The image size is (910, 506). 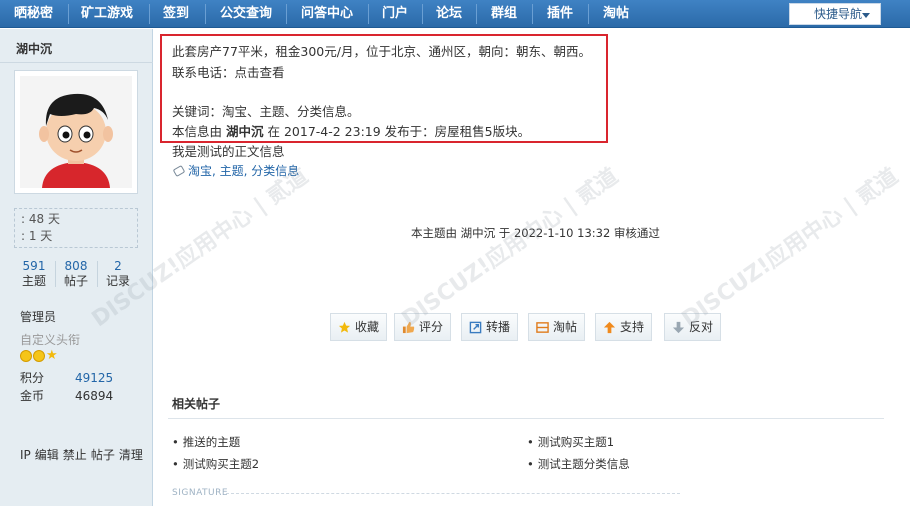 What do you see at coordinates (609, 327) in the screenshot?
I see `arrow-up-icon` at bounding box center [609, 327].